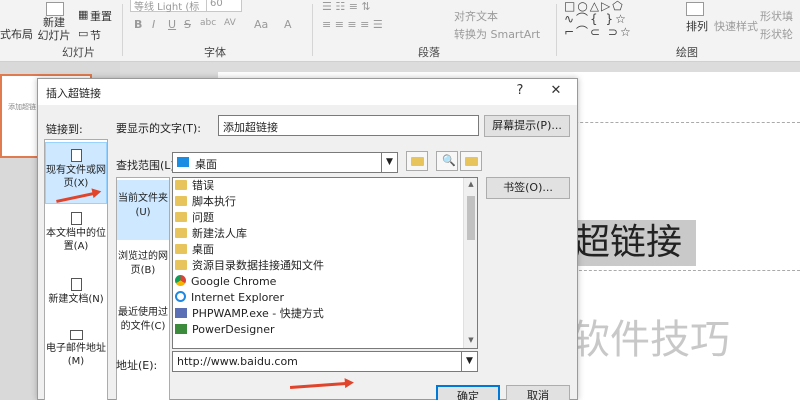  I want to click on address-input: http://www.baidu.com ▼, so click(325, 361).